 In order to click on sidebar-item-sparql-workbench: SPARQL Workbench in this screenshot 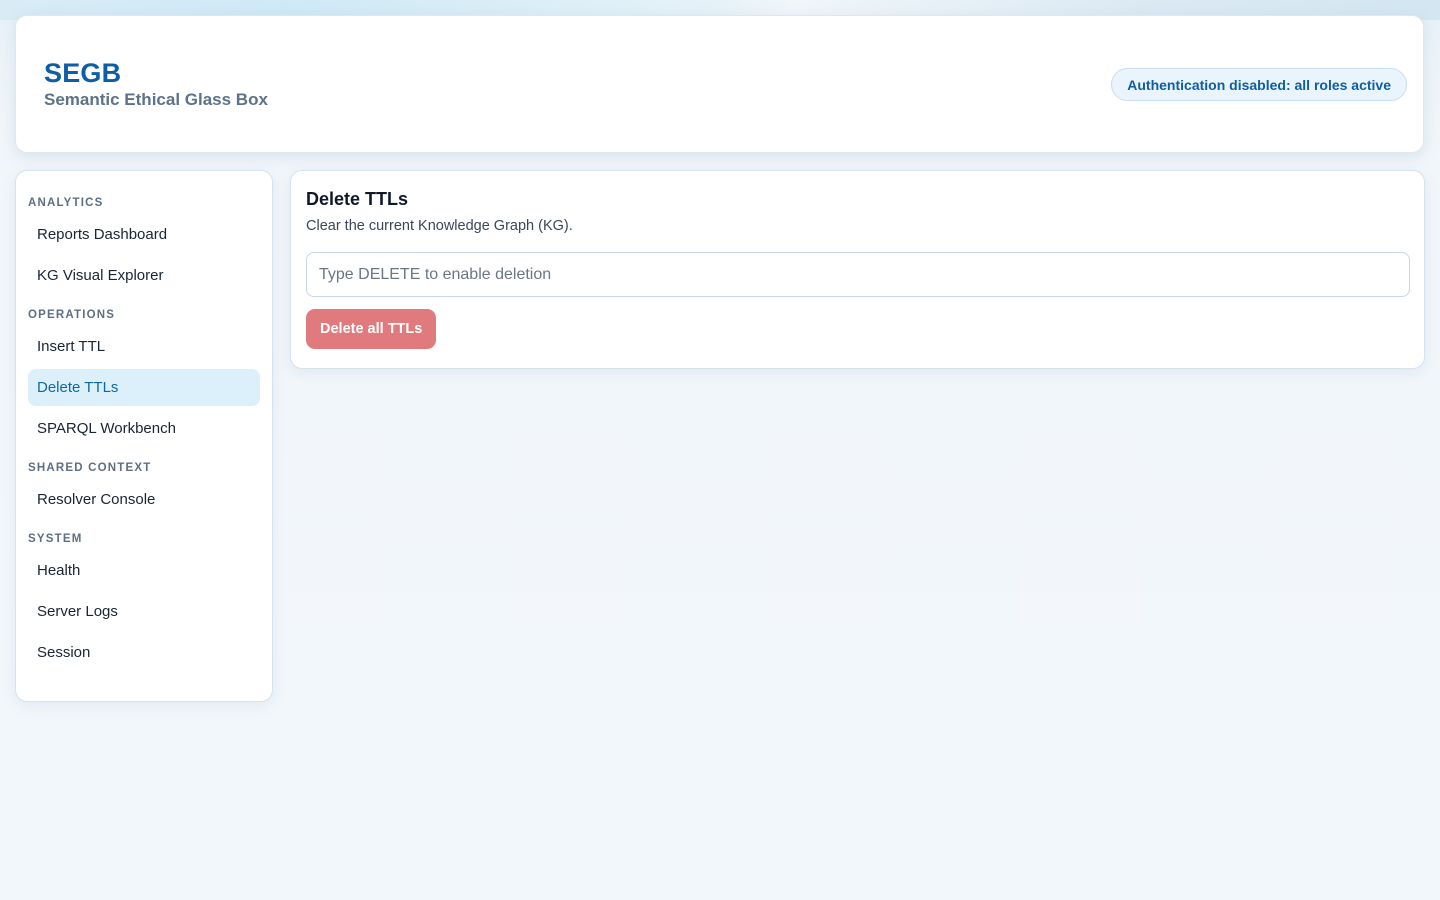, I will do `click(144, 428)`.